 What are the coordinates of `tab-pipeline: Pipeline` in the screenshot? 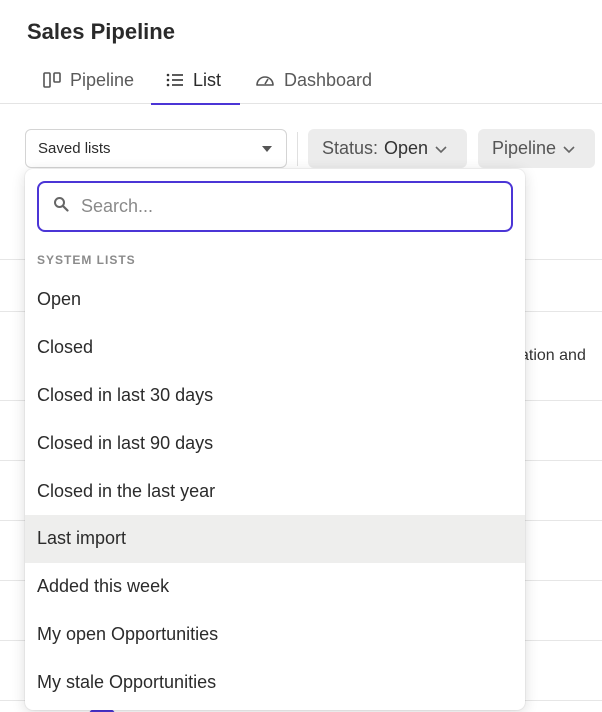 It's located at (88, 80).